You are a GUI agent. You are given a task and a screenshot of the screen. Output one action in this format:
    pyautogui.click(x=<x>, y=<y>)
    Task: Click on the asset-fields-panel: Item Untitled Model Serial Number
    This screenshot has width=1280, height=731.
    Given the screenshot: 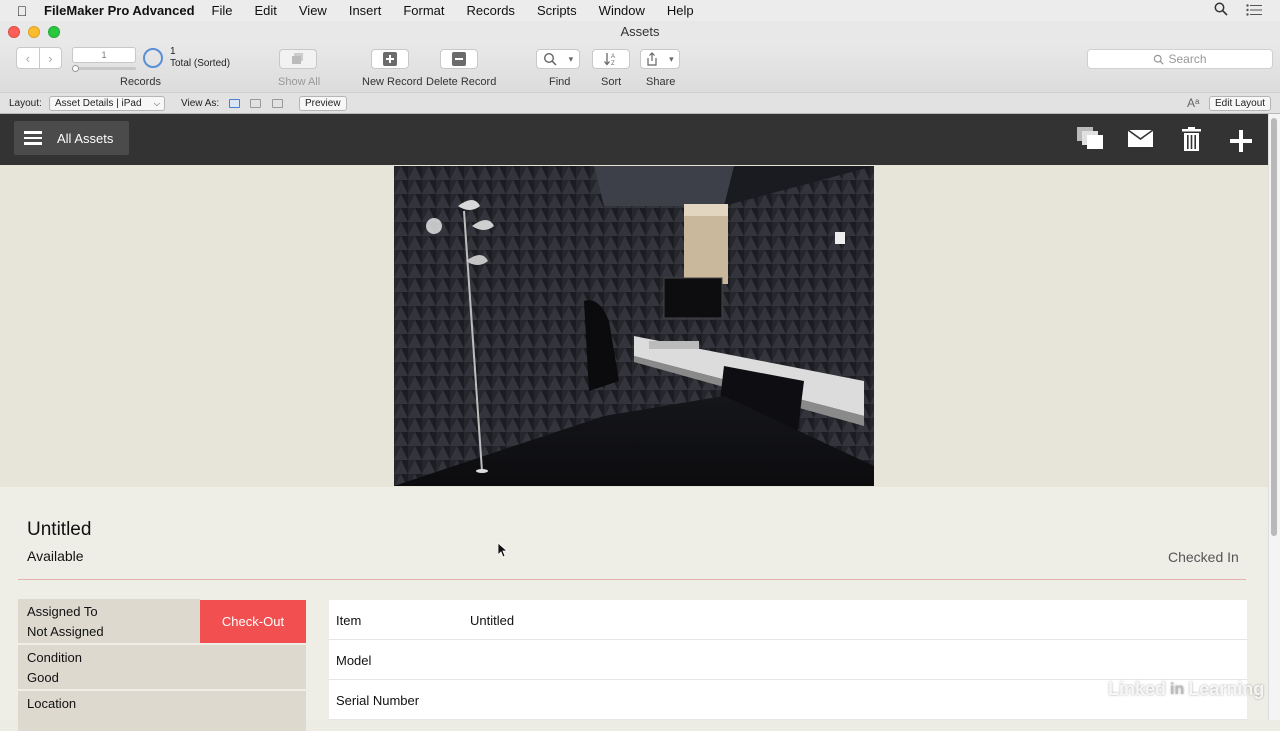 What is the action you would take?
    pyautogui.click(x=788, y=660)
    